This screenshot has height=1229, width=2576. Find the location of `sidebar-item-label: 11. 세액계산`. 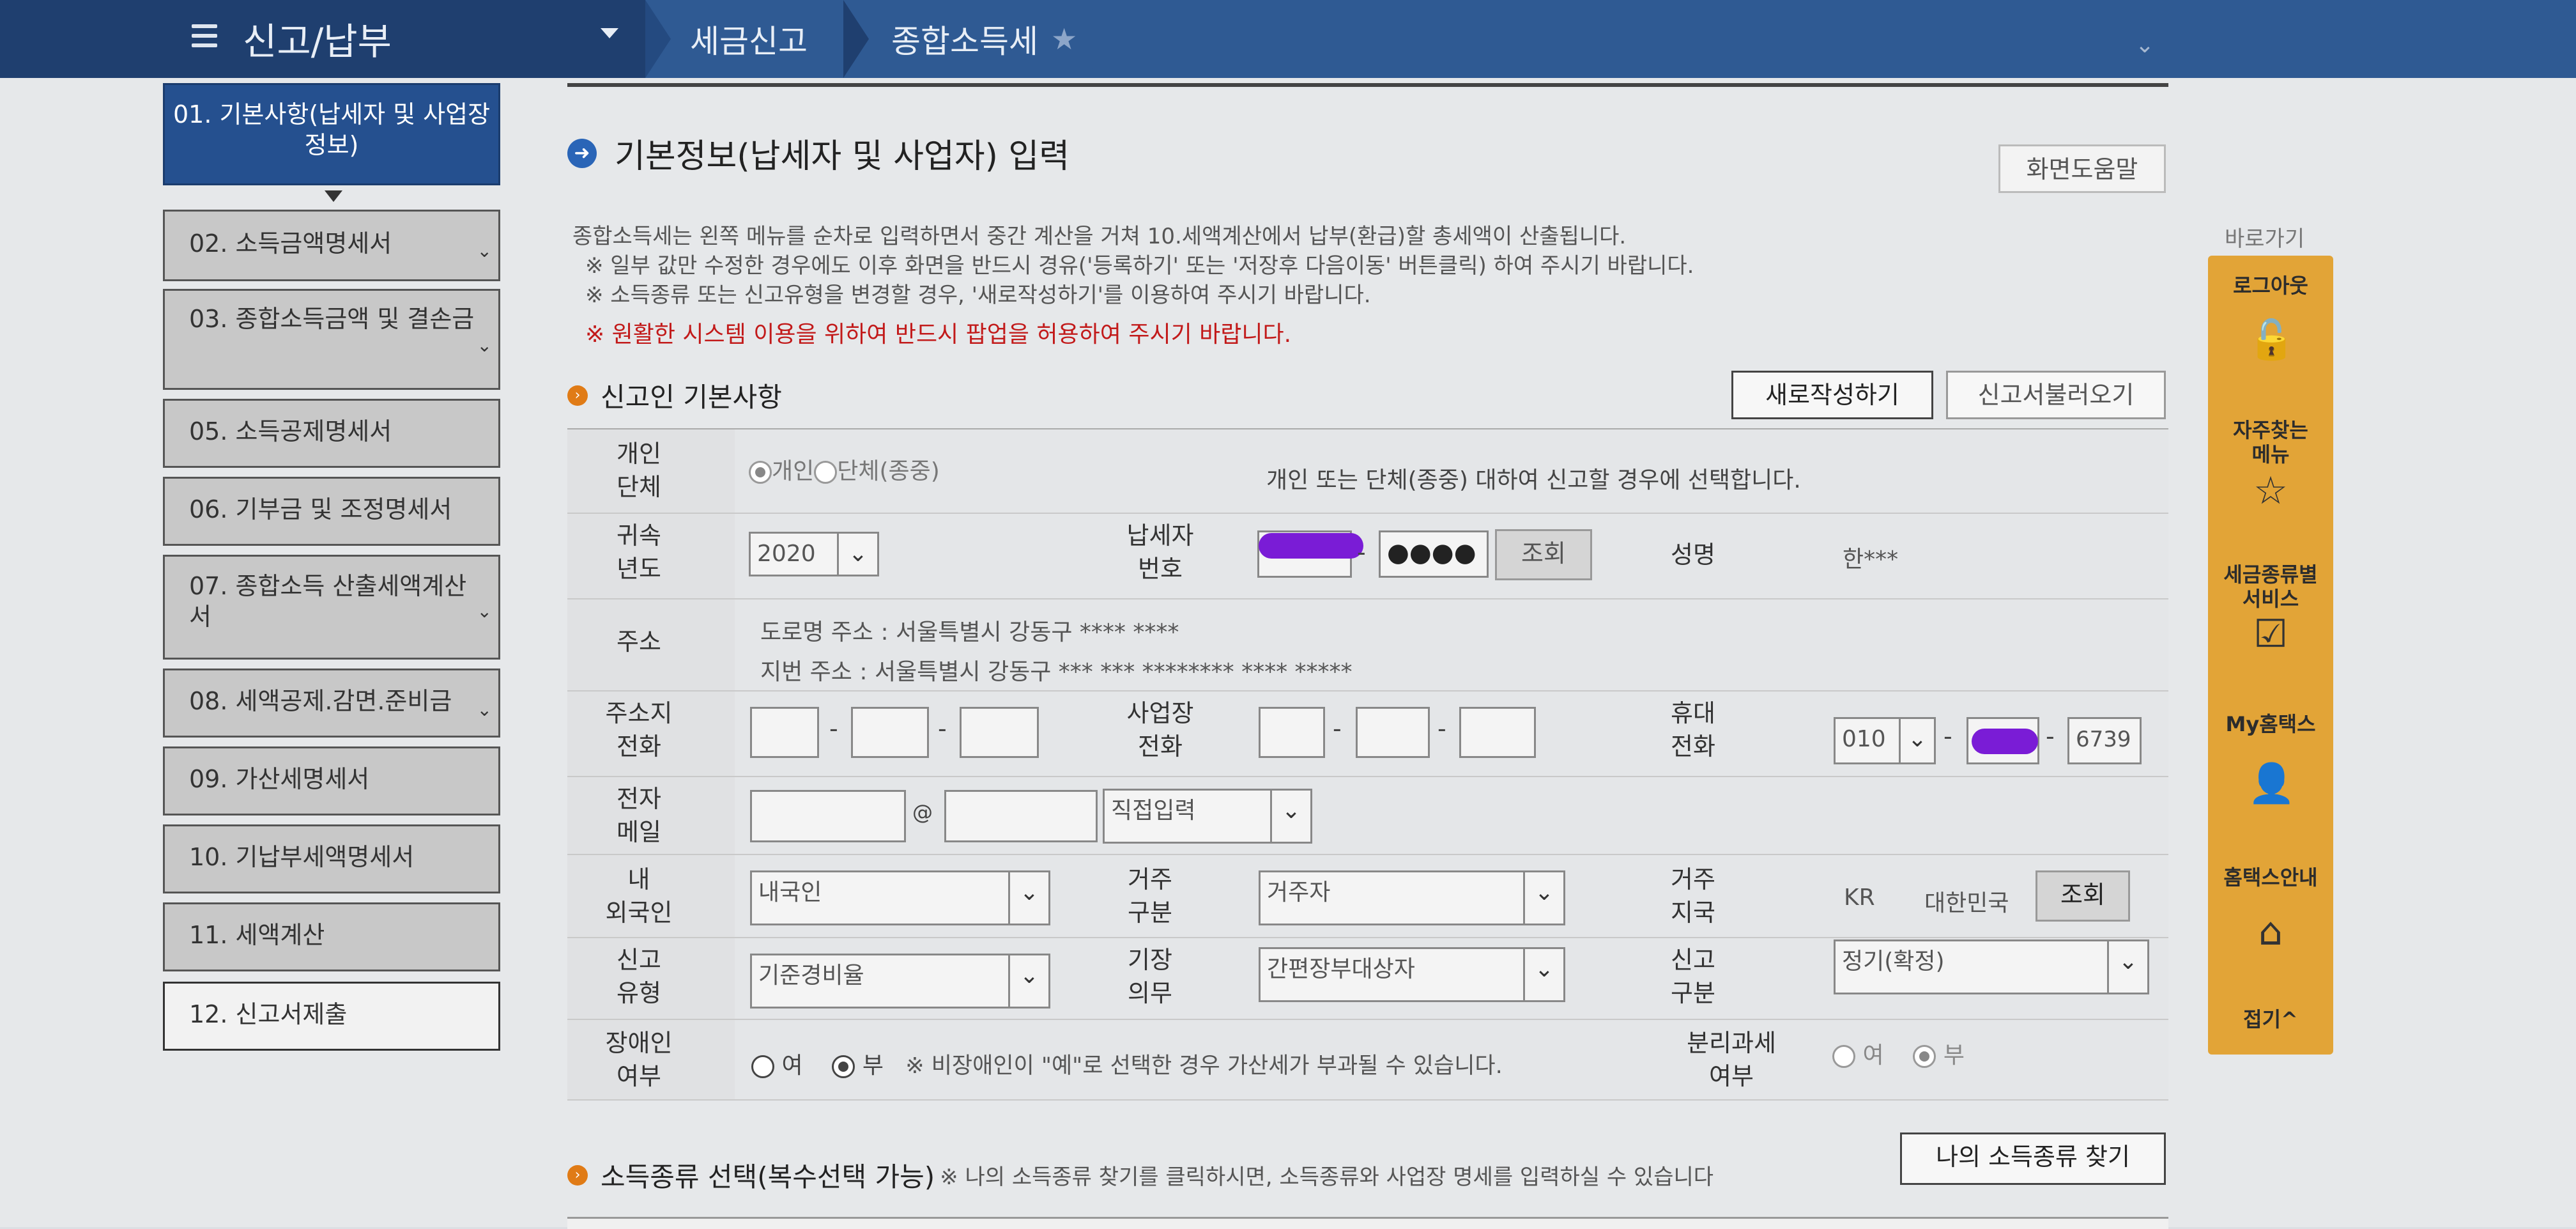

sidebar-item-label: 11. 세액계산 is located at coordinates (257, 935).